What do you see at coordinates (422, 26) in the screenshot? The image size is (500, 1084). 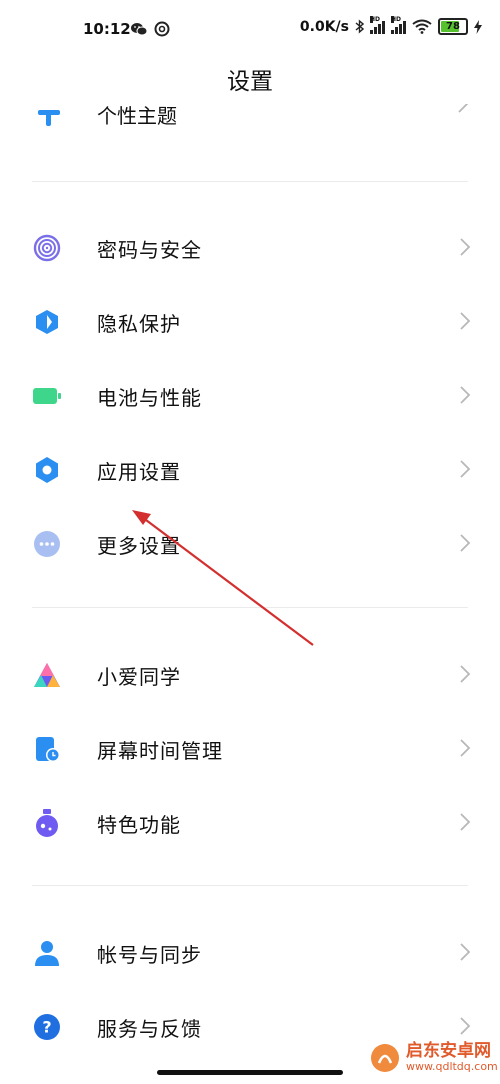 I see `wifi-icon` at bounding box center [422, 26].